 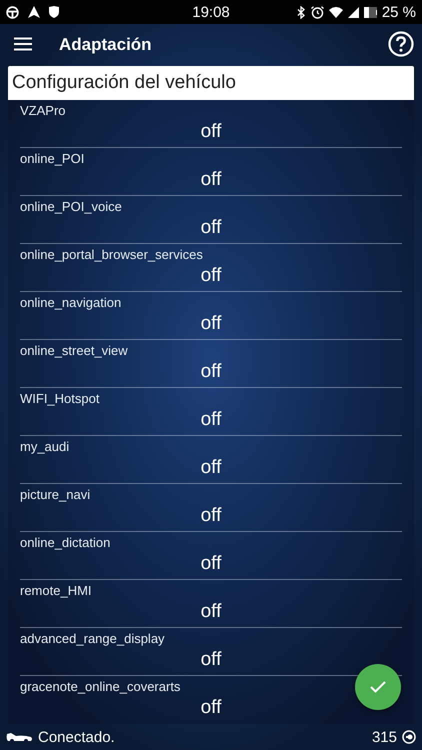 I want to click on setting-name: advanced_range_display, so click(x=92, y=639).